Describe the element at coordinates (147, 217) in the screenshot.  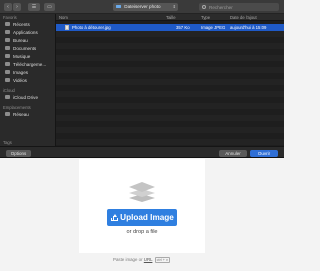
I see `upload-button-label: Upload Image` at that location.